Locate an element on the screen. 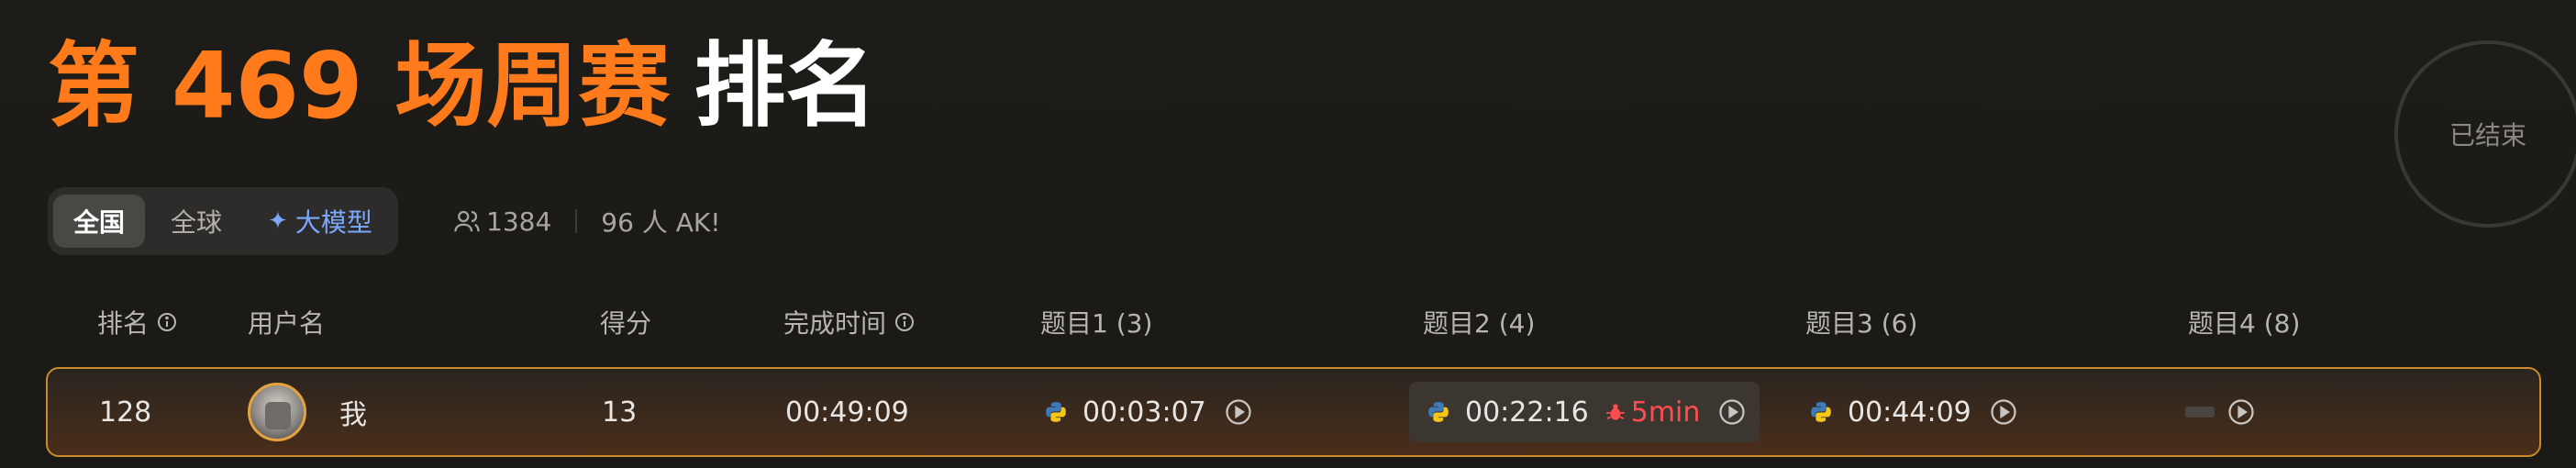  my-rank: 128 is located at coordinates (125, 412).